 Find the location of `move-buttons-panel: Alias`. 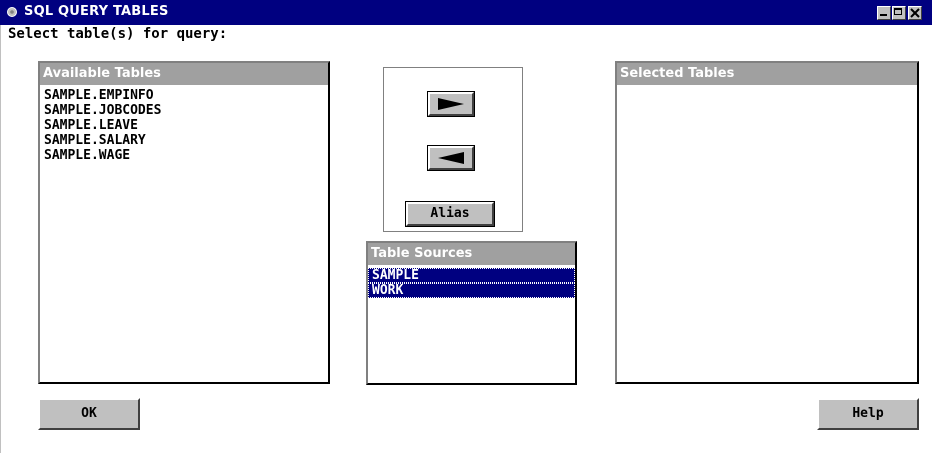

move-buttons-panel: Alias is located at coordinates (453, 149).